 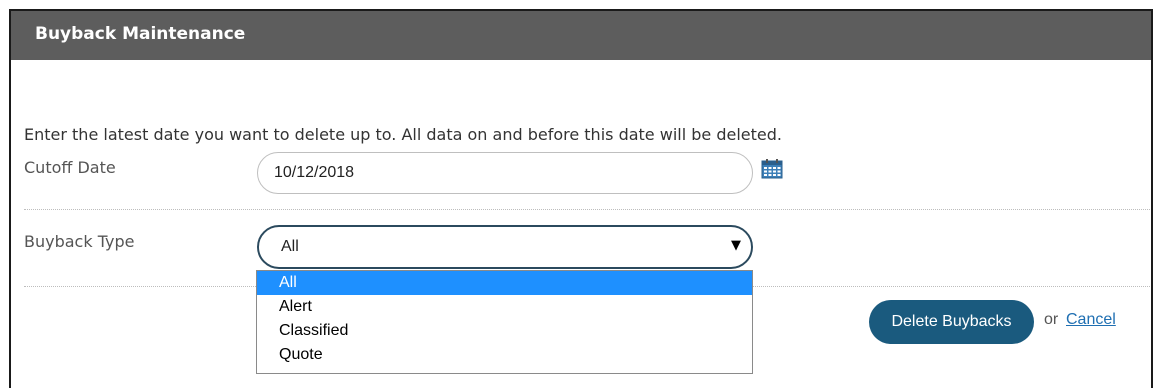 What do you see at coordinates (504, 331) in the screenshot?
I see `option-classified: Classified` at bounding box center [504, 331].